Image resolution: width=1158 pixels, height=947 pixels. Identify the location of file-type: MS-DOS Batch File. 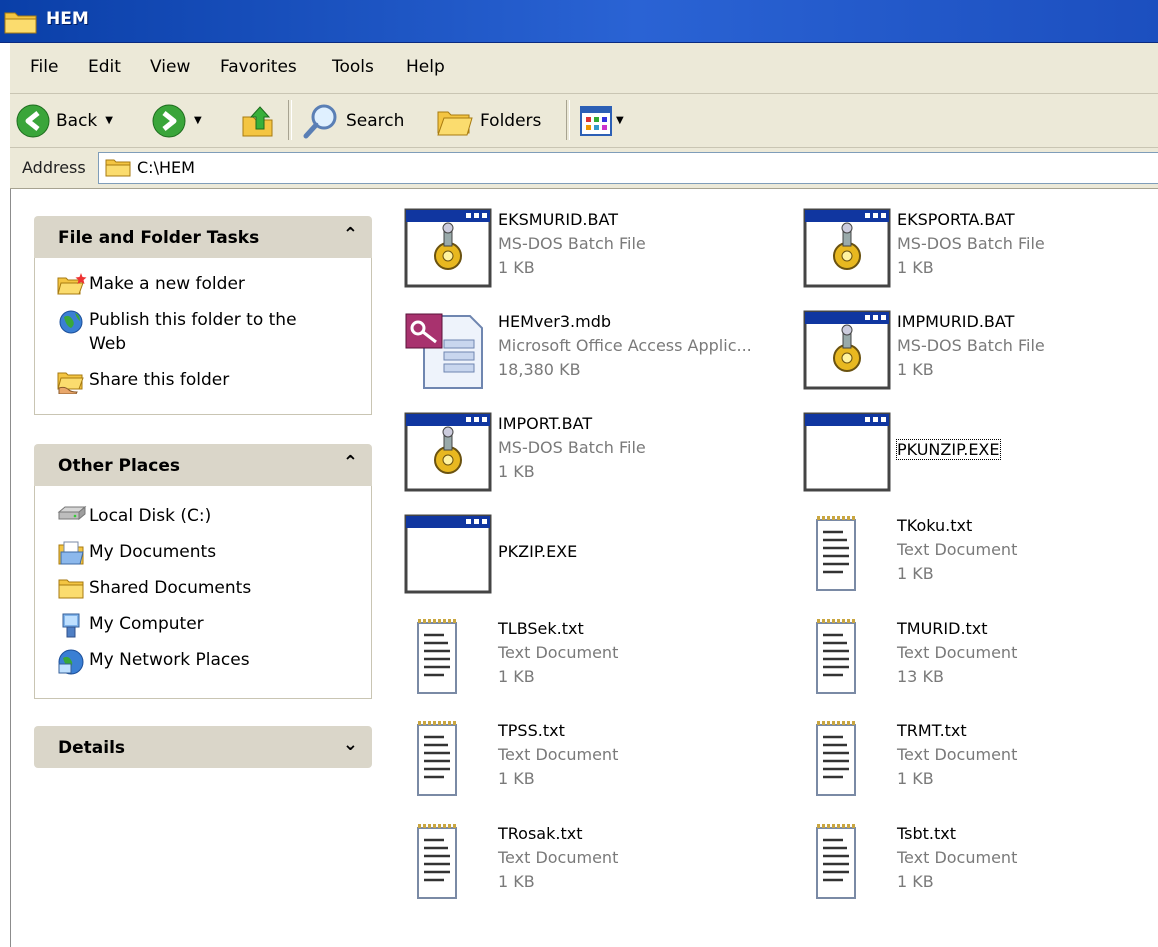
(572, 447).